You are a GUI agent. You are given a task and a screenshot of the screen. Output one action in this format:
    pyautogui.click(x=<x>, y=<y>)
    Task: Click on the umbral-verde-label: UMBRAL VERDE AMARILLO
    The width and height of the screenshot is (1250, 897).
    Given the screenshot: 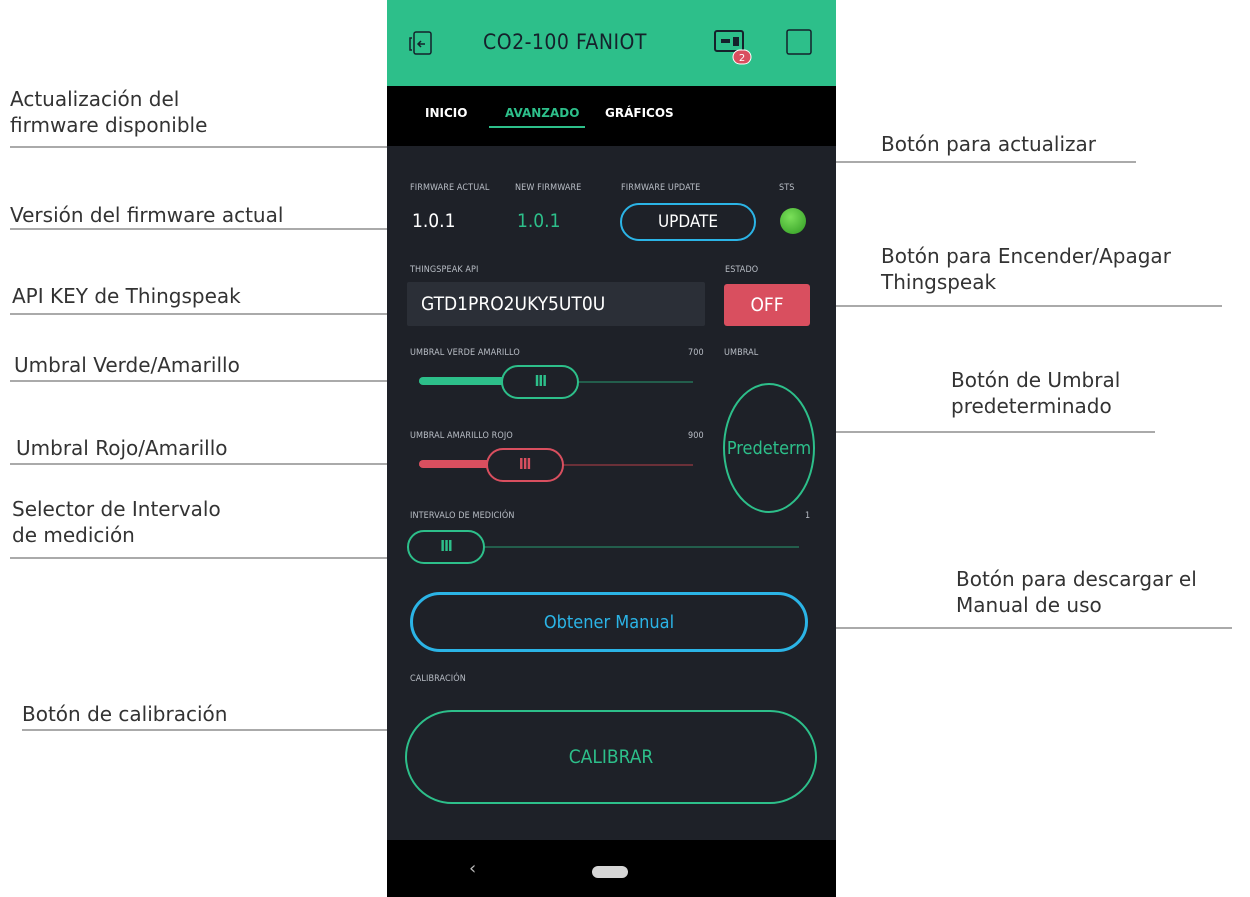 What is the action you would take?
    pyautogui.click(x=465, y=353)
    